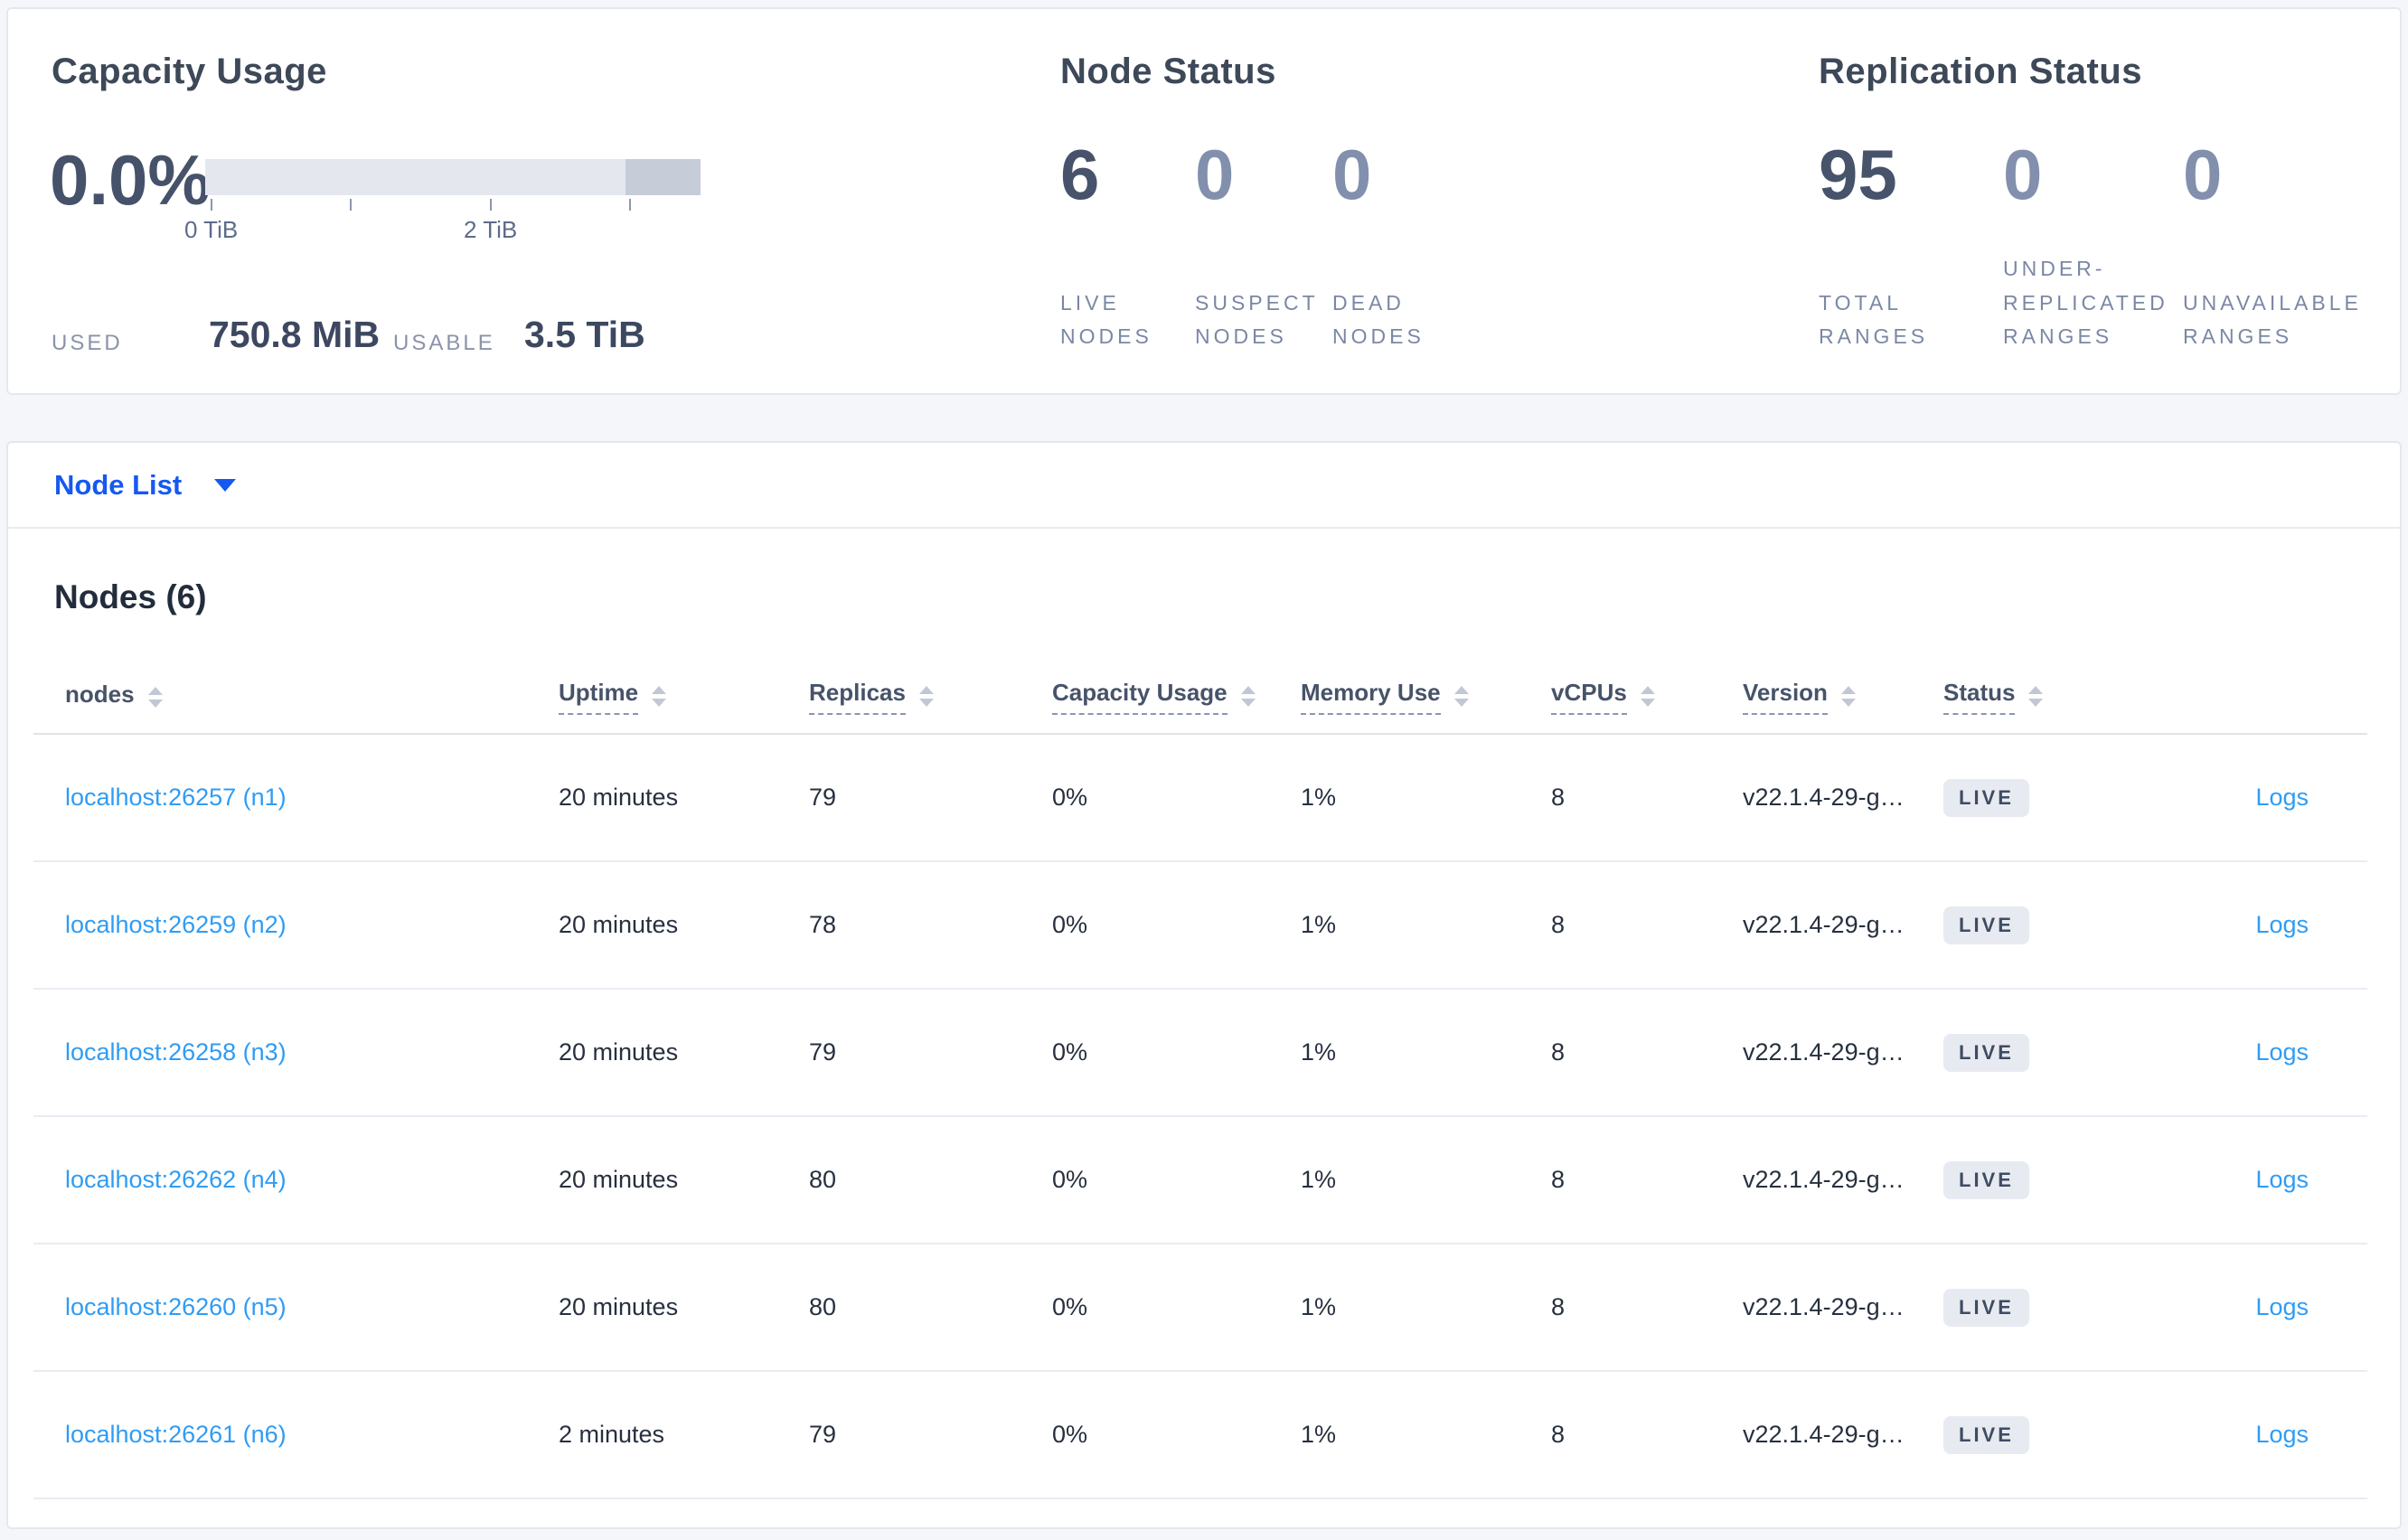  Describe the element at coordinates (176, 1306) in the screenshot. I see `node-address-link: localhost:26260 (n5)` at that location.